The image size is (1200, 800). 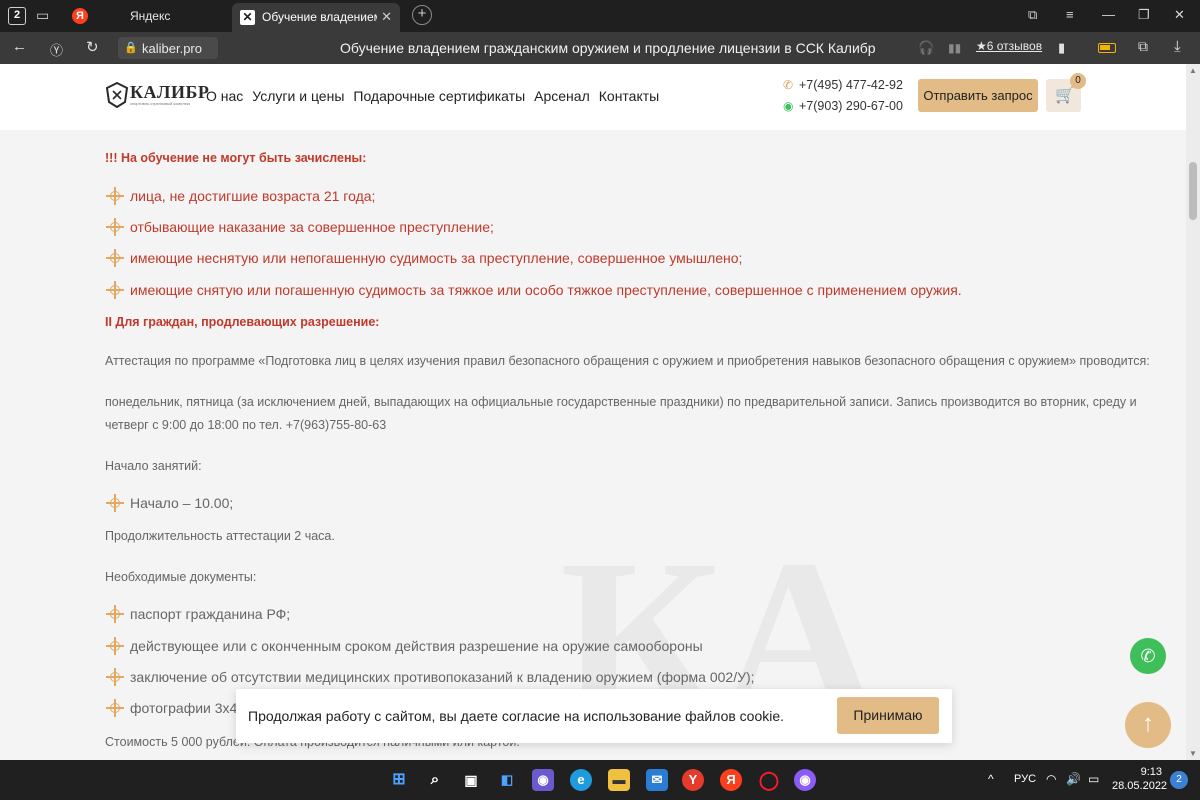 I want to click on close-window-icon: ✕, so click(x=1179, y=15).